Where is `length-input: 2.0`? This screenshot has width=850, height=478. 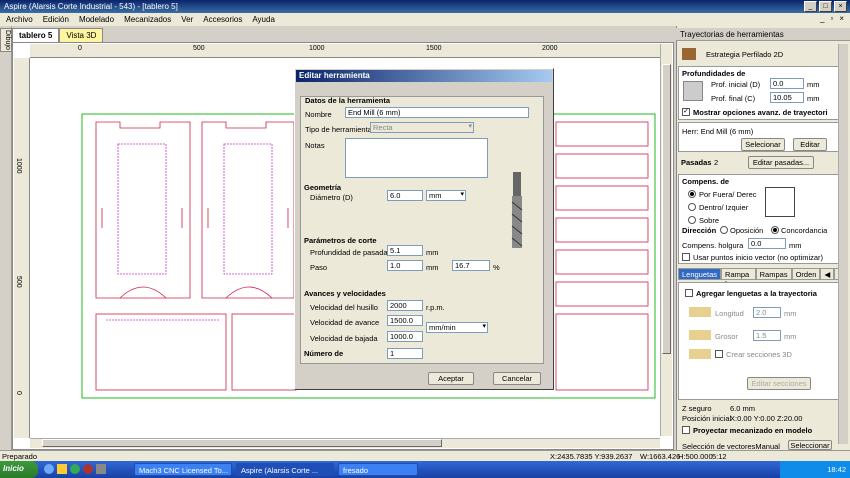 length-input: 2.0 is located at coordinates (767, 312).